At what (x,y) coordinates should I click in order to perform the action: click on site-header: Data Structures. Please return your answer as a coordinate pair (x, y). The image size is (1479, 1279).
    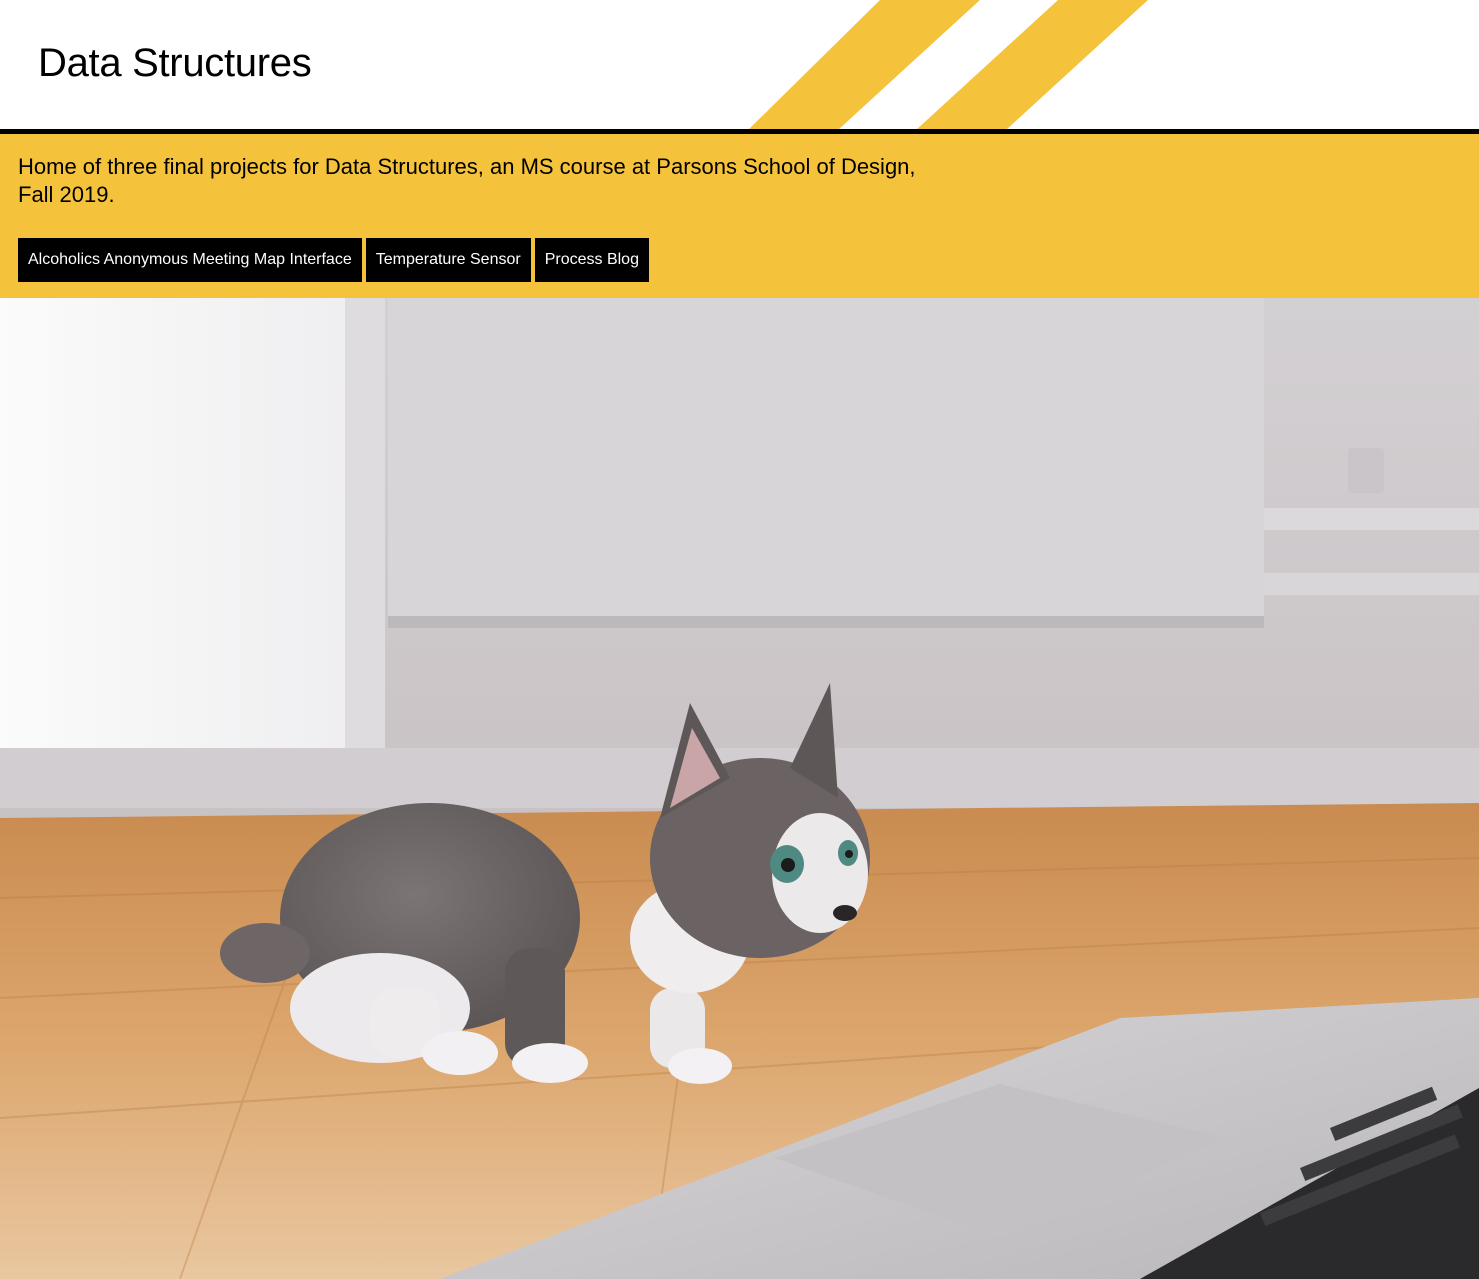
    Looking at the image, I should click on (739, 65).